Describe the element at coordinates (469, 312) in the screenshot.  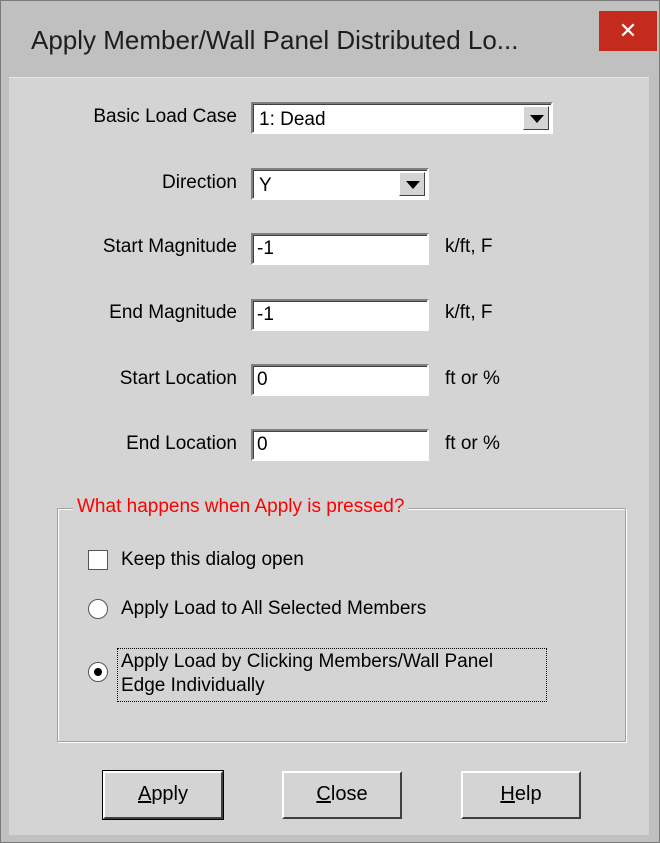
I see `end-magnitude-unit: k/ft, F` at that location.